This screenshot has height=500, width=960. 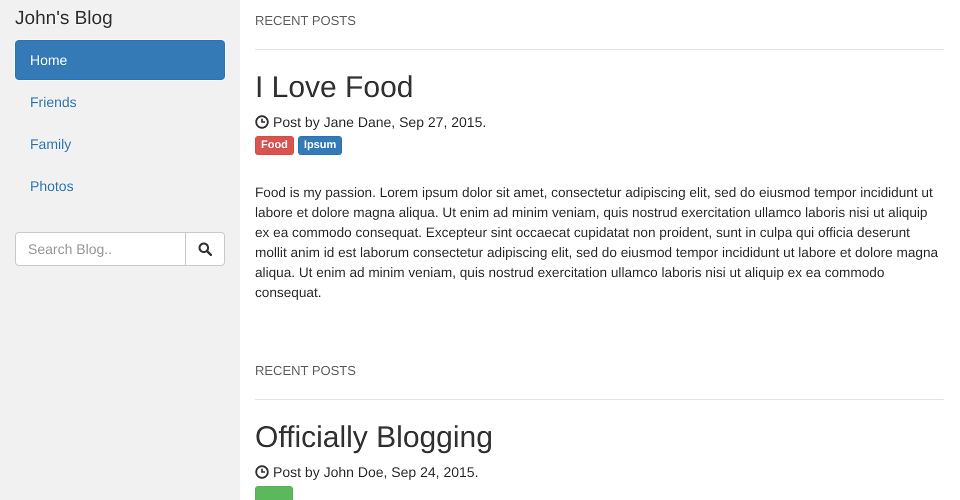 What do you see at coordinates (274, 145) in the screenshot?
I see `tag: Food` at bounding box center [274, 145].